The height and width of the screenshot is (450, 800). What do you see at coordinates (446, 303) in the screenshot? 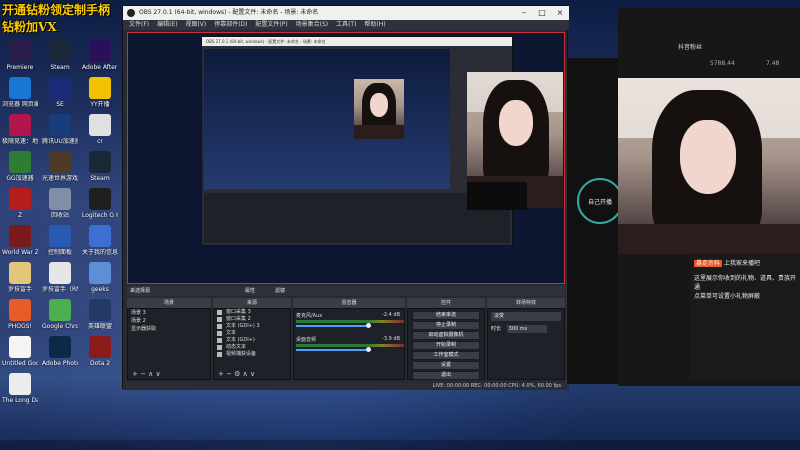
I see `controls-dock-title: 控件` at bounding box center [446, 303].